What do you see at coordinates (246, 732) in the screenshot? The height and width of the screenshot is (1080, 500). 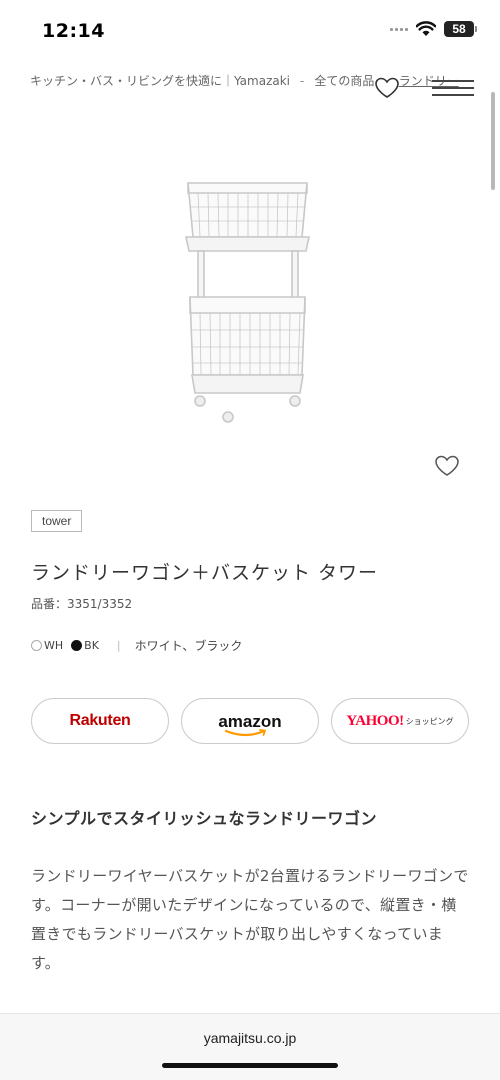 I see `amazon-smile-icon` at bounding box center [246, 732].